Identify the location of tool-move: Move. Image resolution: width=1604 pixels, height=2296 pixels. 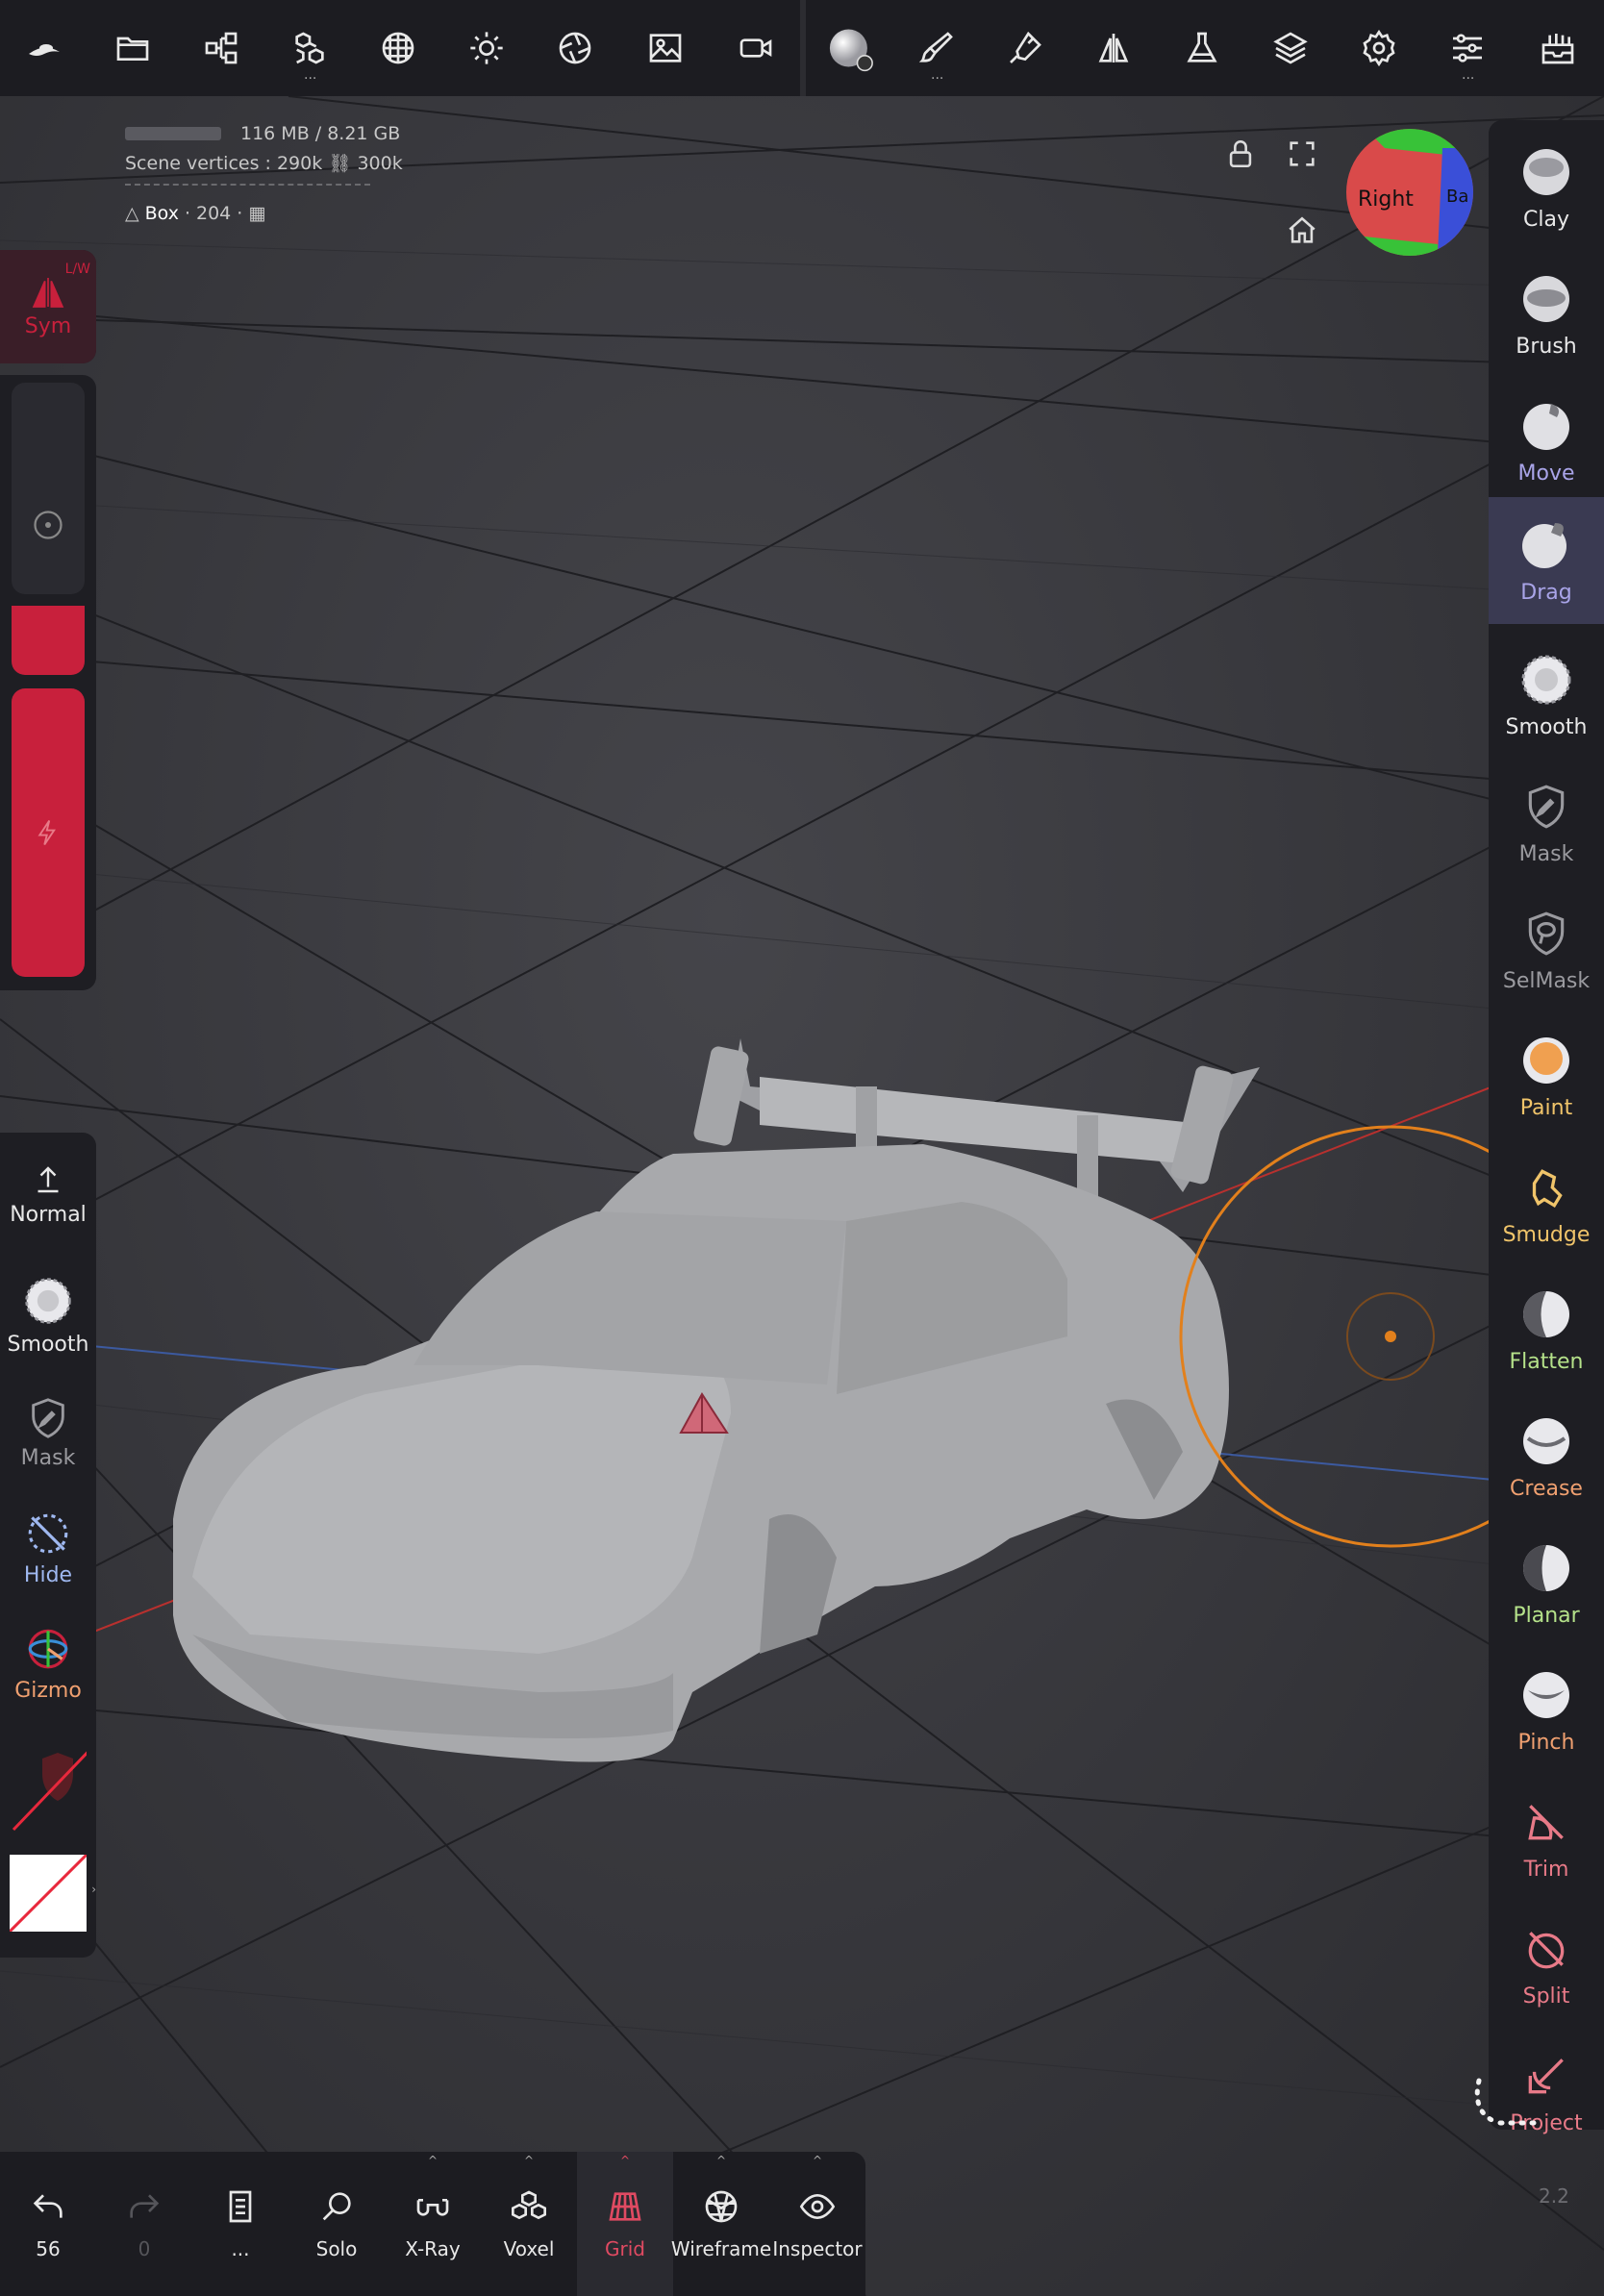
(1546, 441).